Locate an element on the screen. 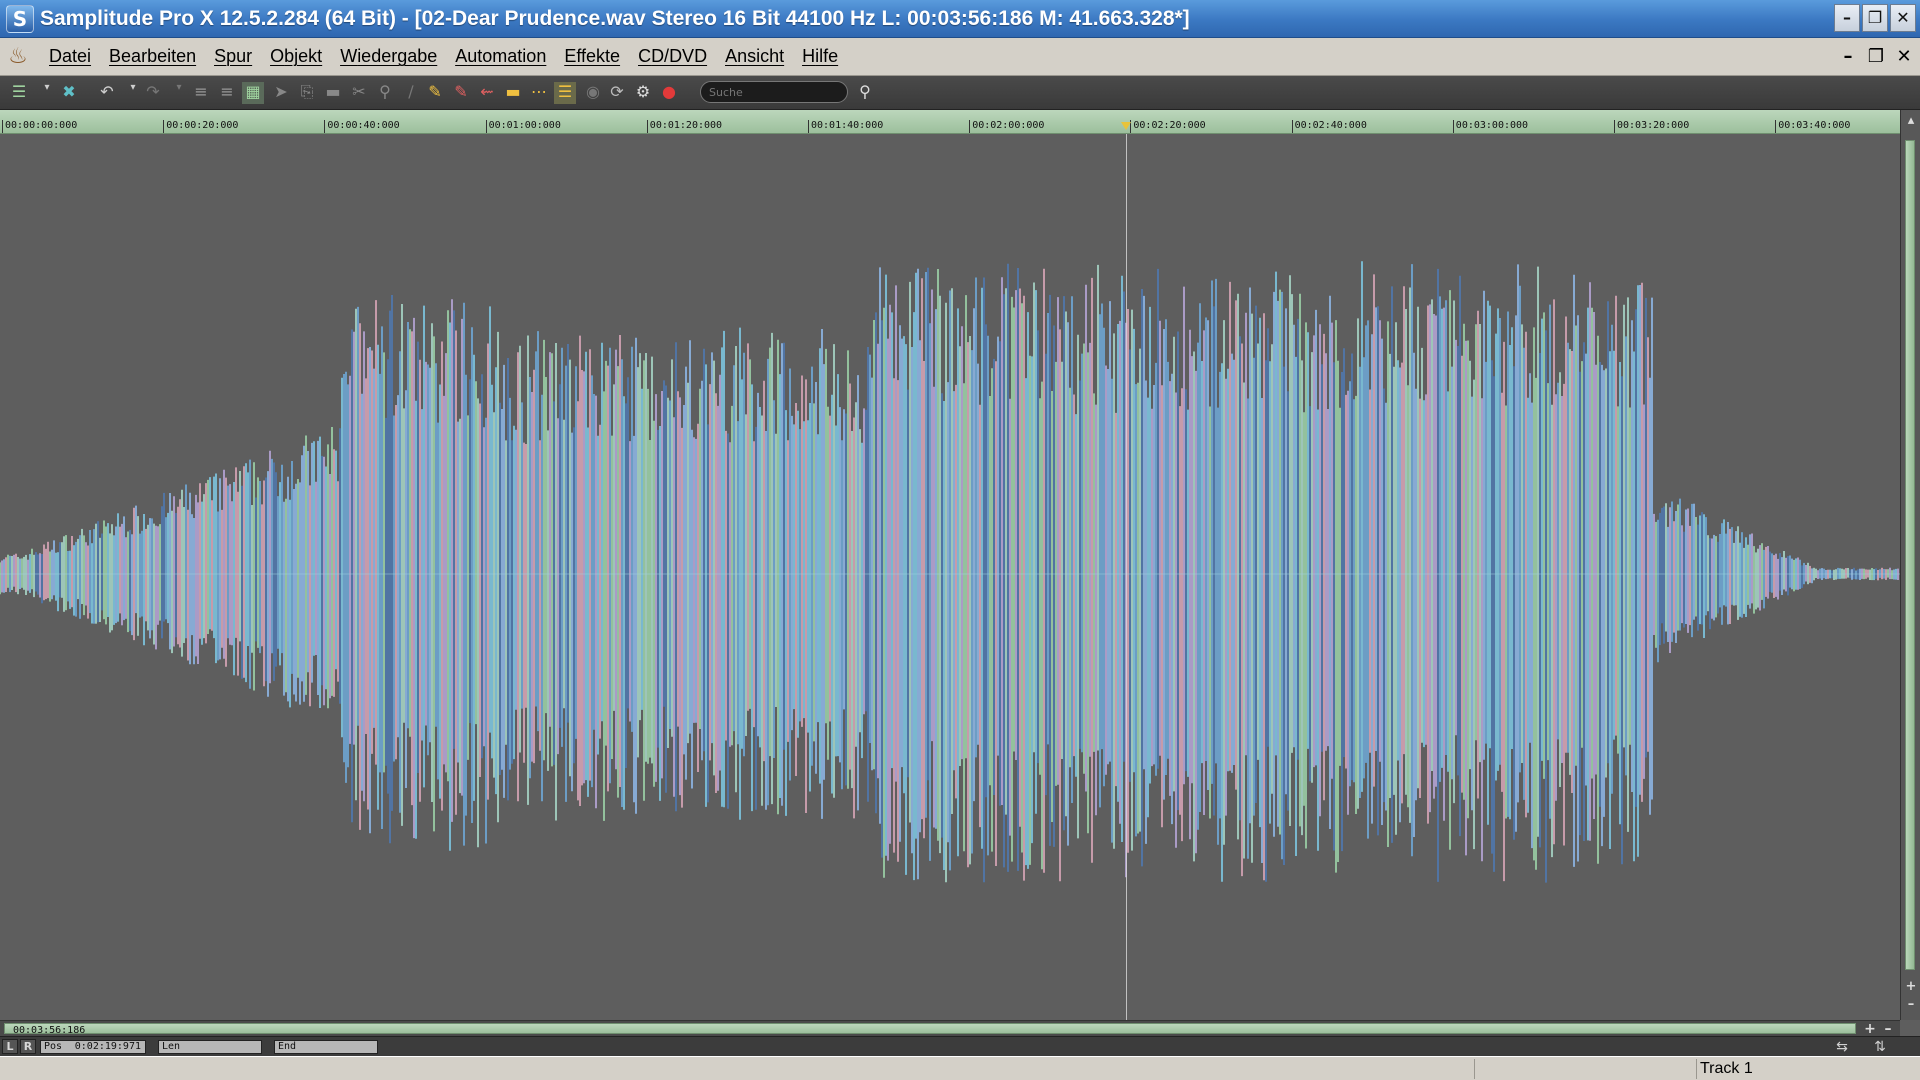  ruler-tick-label: 00:01:00:000 is located at coordinates (524, 125).